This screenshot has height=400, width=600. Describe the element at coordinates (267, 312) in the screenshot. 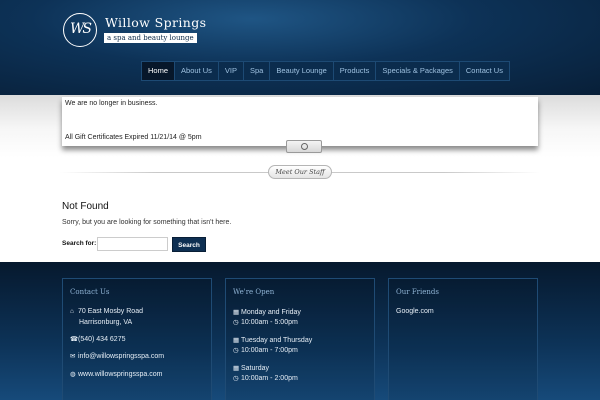

I see `hours-days-1: ▦ Monday and Friday` at that location.